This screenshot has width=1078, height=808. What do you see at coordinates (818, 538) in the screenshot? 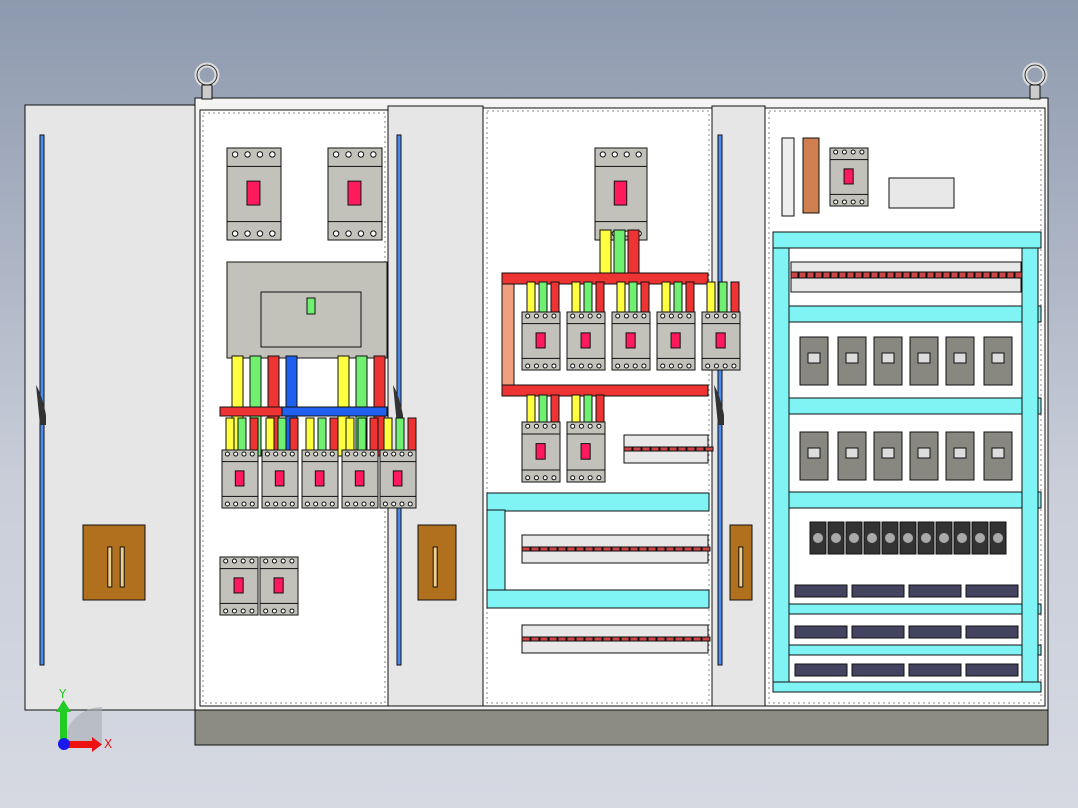
I see `relay-indicator` at bounding box center [818, 538].